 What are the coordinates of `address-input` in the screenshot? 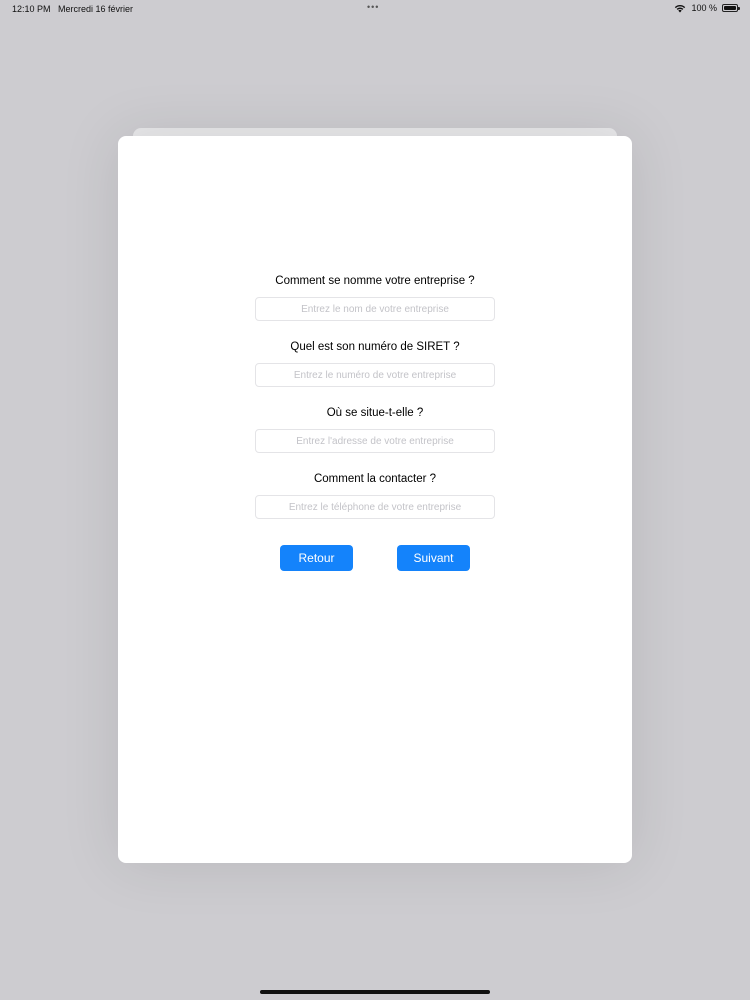 It's located at (375, 441).